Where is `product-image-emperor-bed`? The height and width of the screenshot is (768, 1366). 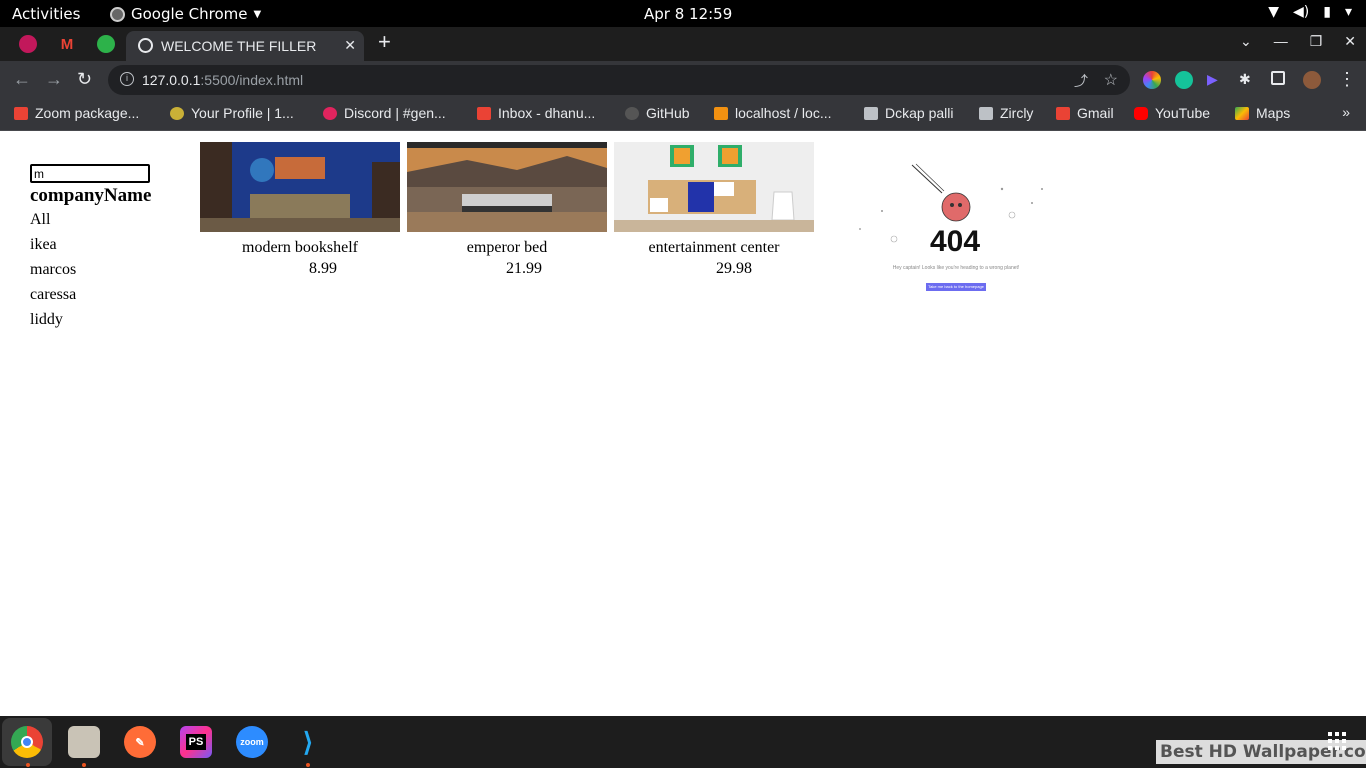
product-image-emperor-bed is located at coordinates (507, 187).